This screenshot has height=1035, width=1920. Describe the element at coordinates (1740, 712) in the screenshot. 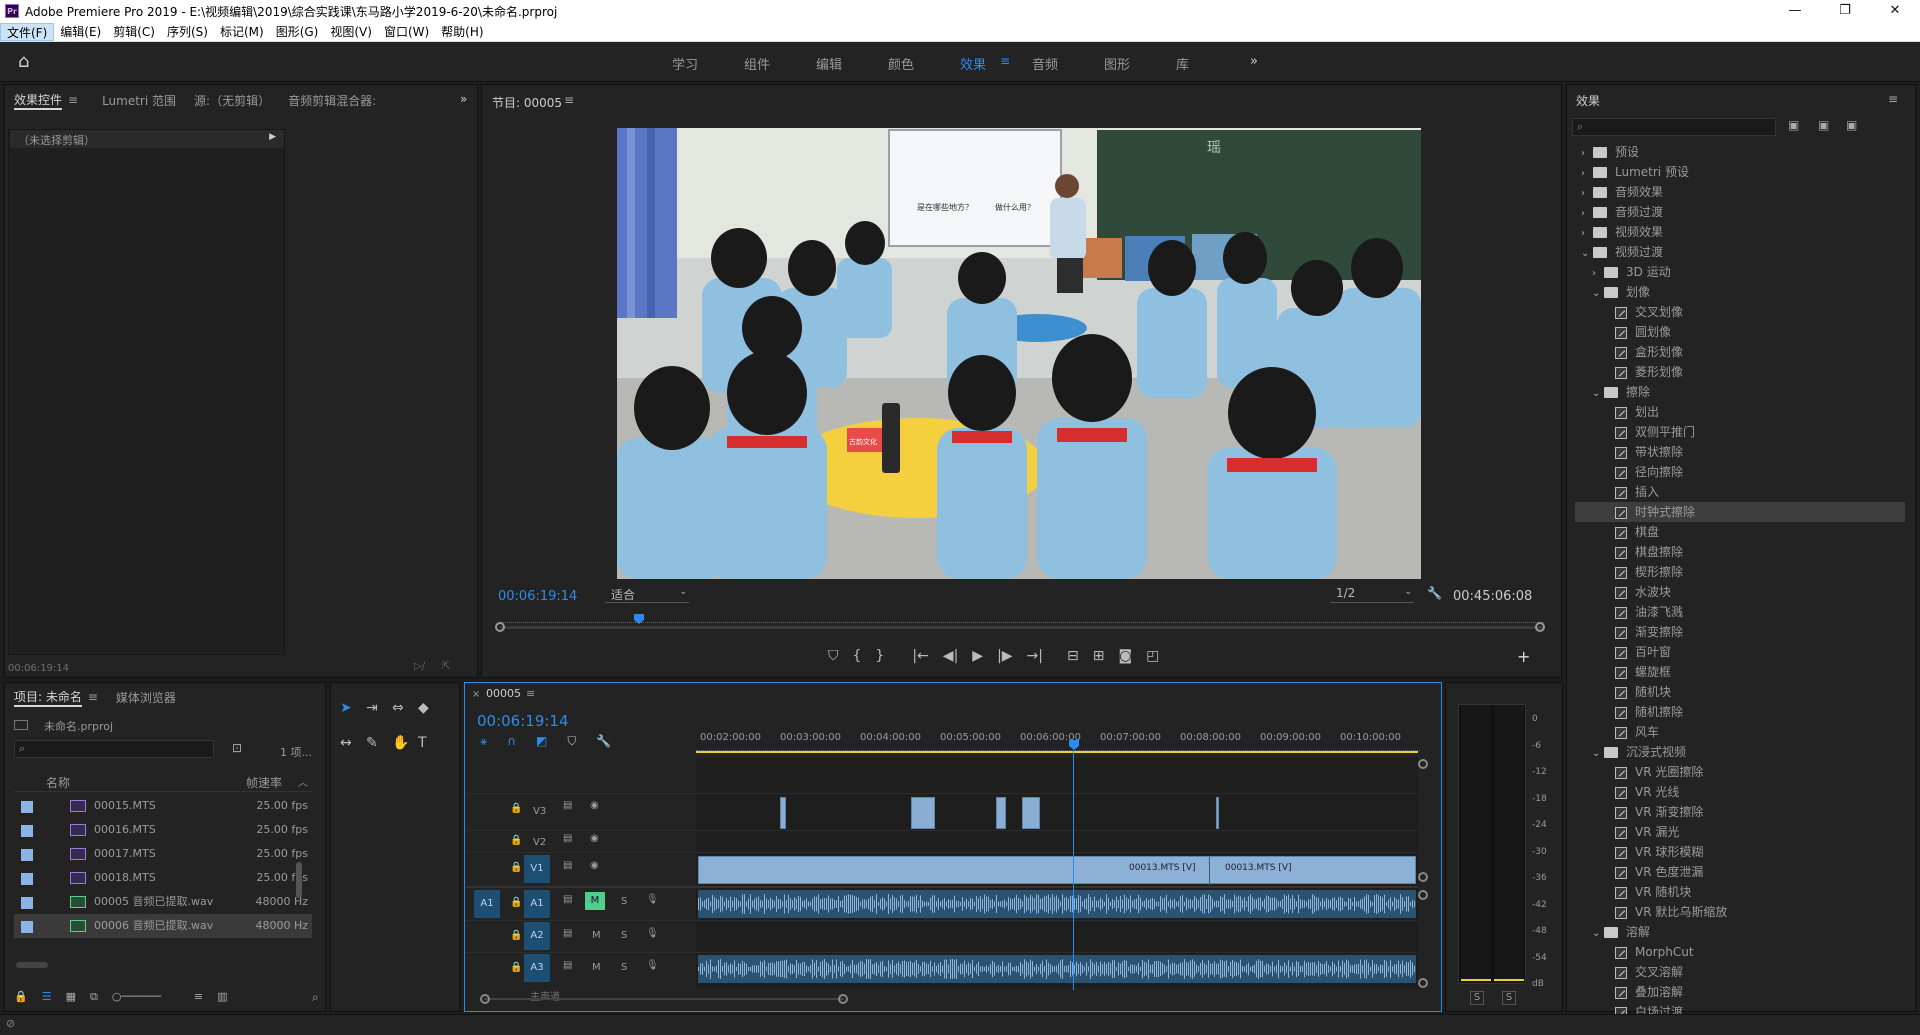

I see `effect-item: 随机擦除` at that location.